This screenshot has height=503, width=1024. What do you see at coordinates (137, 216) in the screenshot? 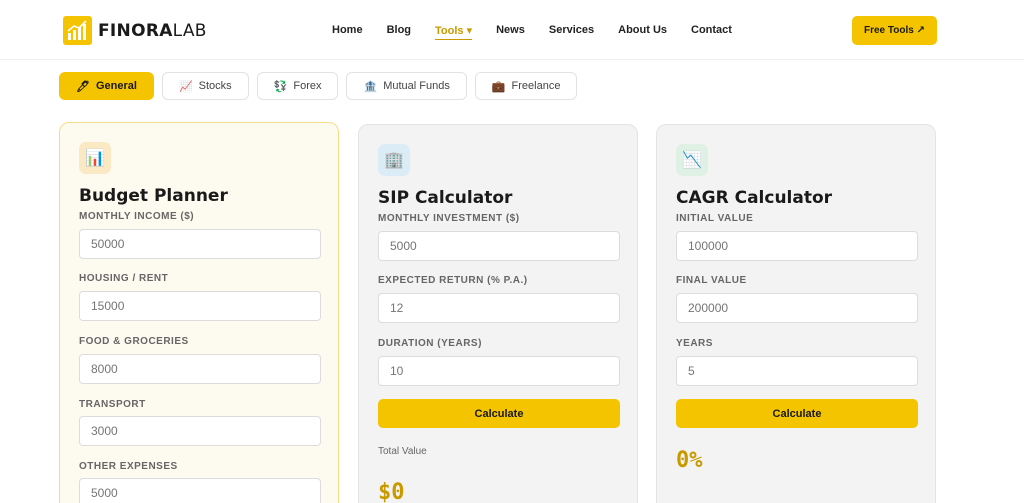
I see `monthly-income-label: MONTHLY INCOME ($)` at bounding box center [137, 216].